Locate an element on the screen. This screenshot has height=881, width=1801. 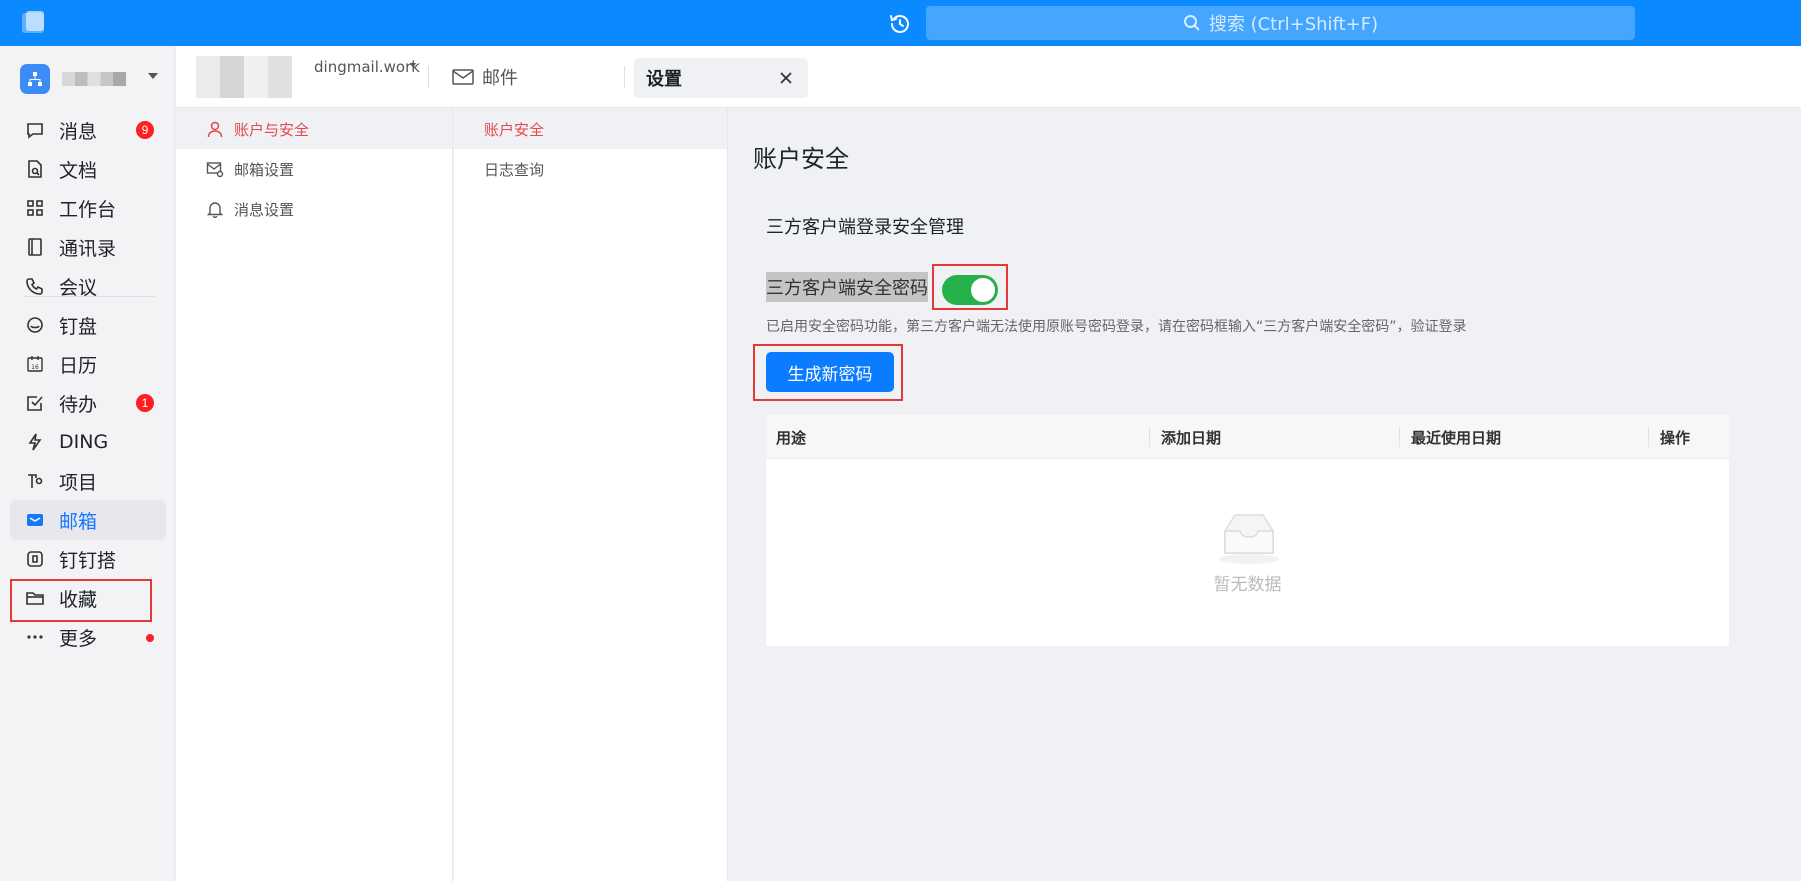
highlight-mail-nav is located at coordinates (81, 600).